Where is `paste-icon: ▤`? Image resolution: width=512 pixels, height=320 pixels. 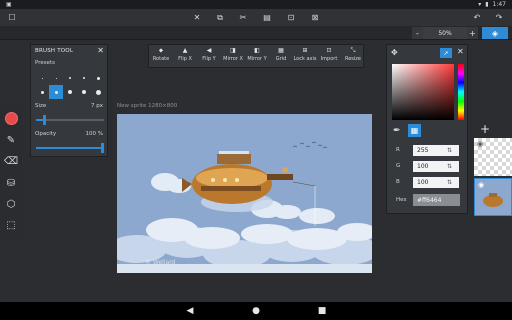
paste-icon: ▤ is located at coordinates (267, 17).